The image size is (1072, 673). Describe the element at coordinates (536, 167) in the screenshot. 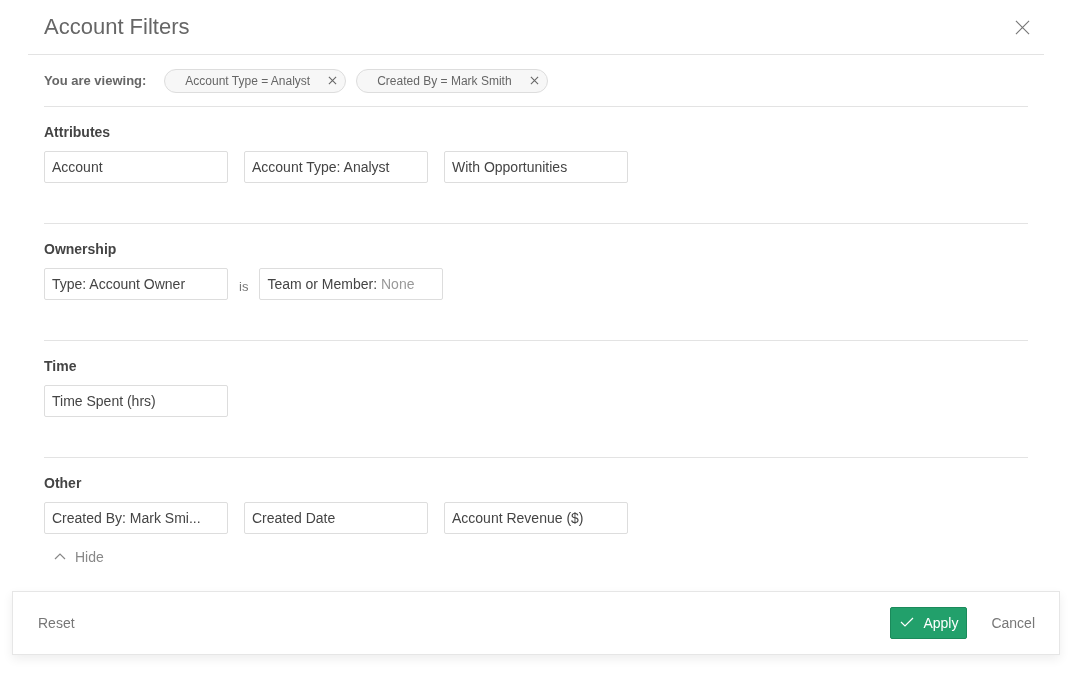

I see `filter-field: With Opportunities` at that location.